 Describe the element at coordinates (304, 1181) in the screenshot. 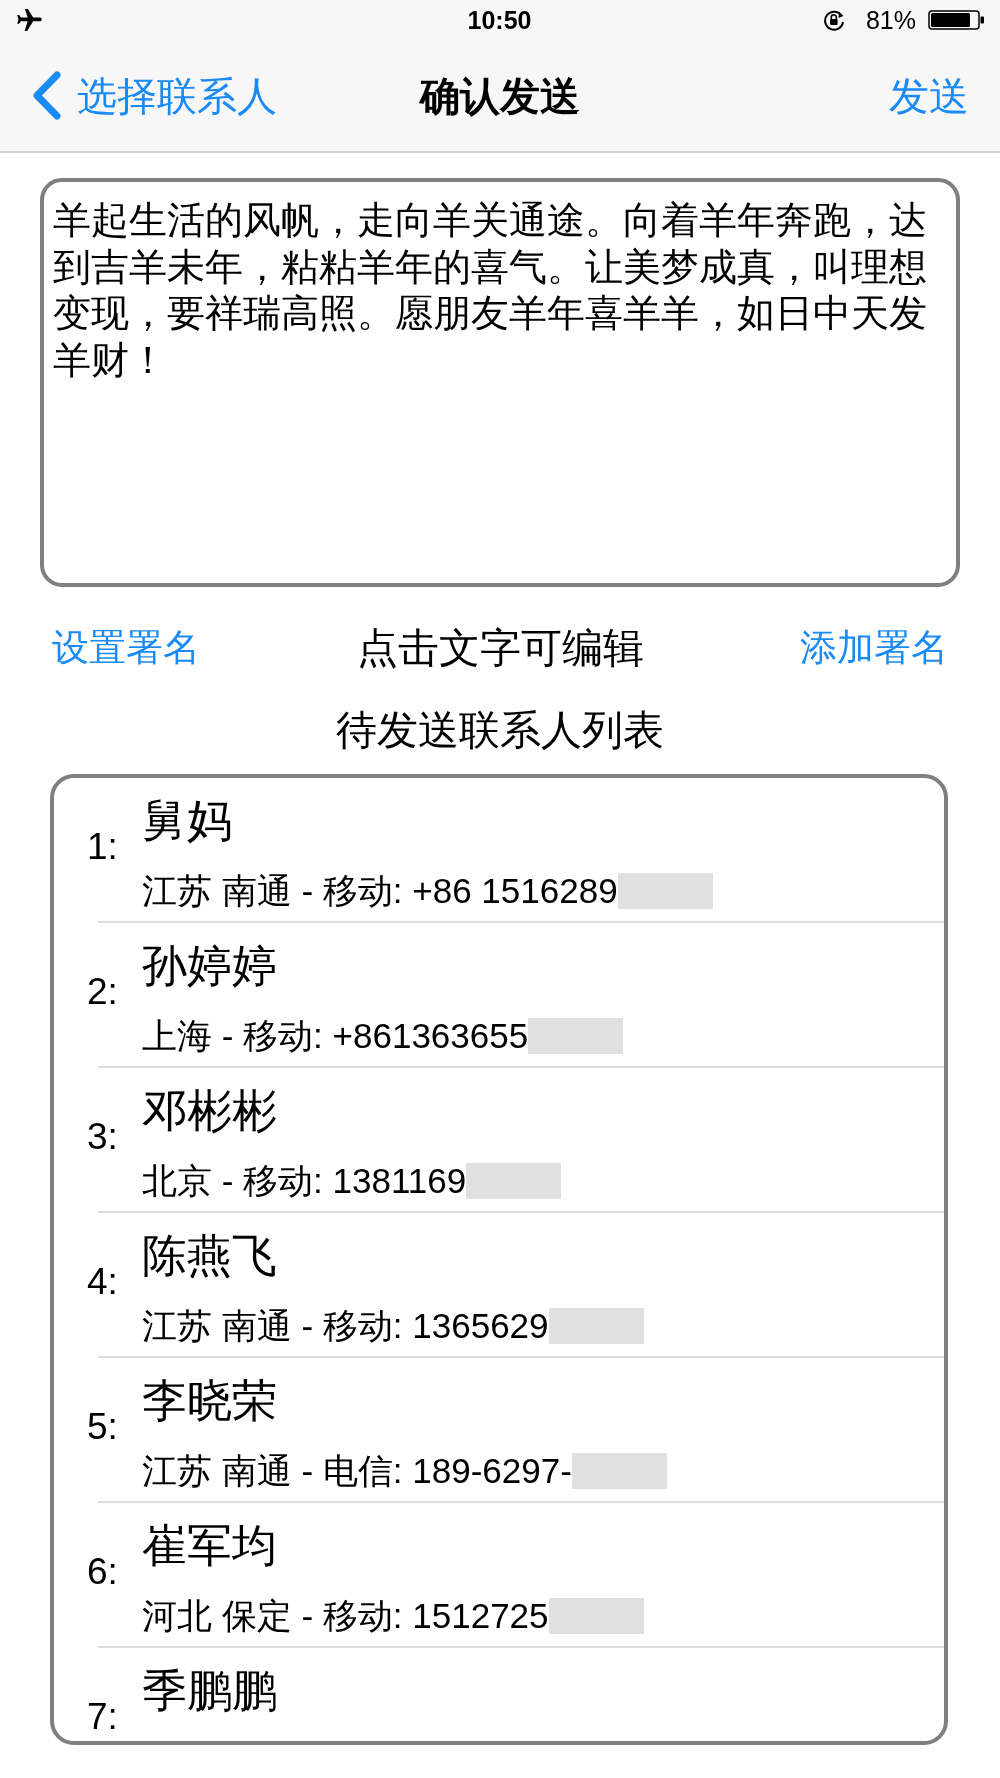

I see `contact-detail: 北京 - 移动: 1381169` at that location.